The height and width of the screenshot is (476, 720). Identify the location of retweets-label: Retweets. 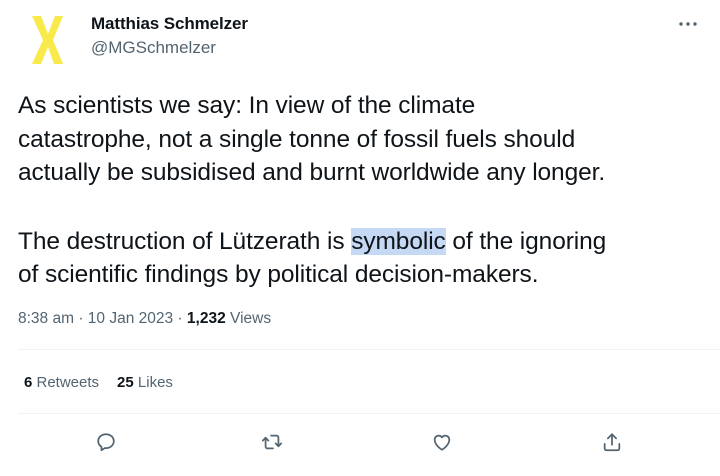
(66, 382).